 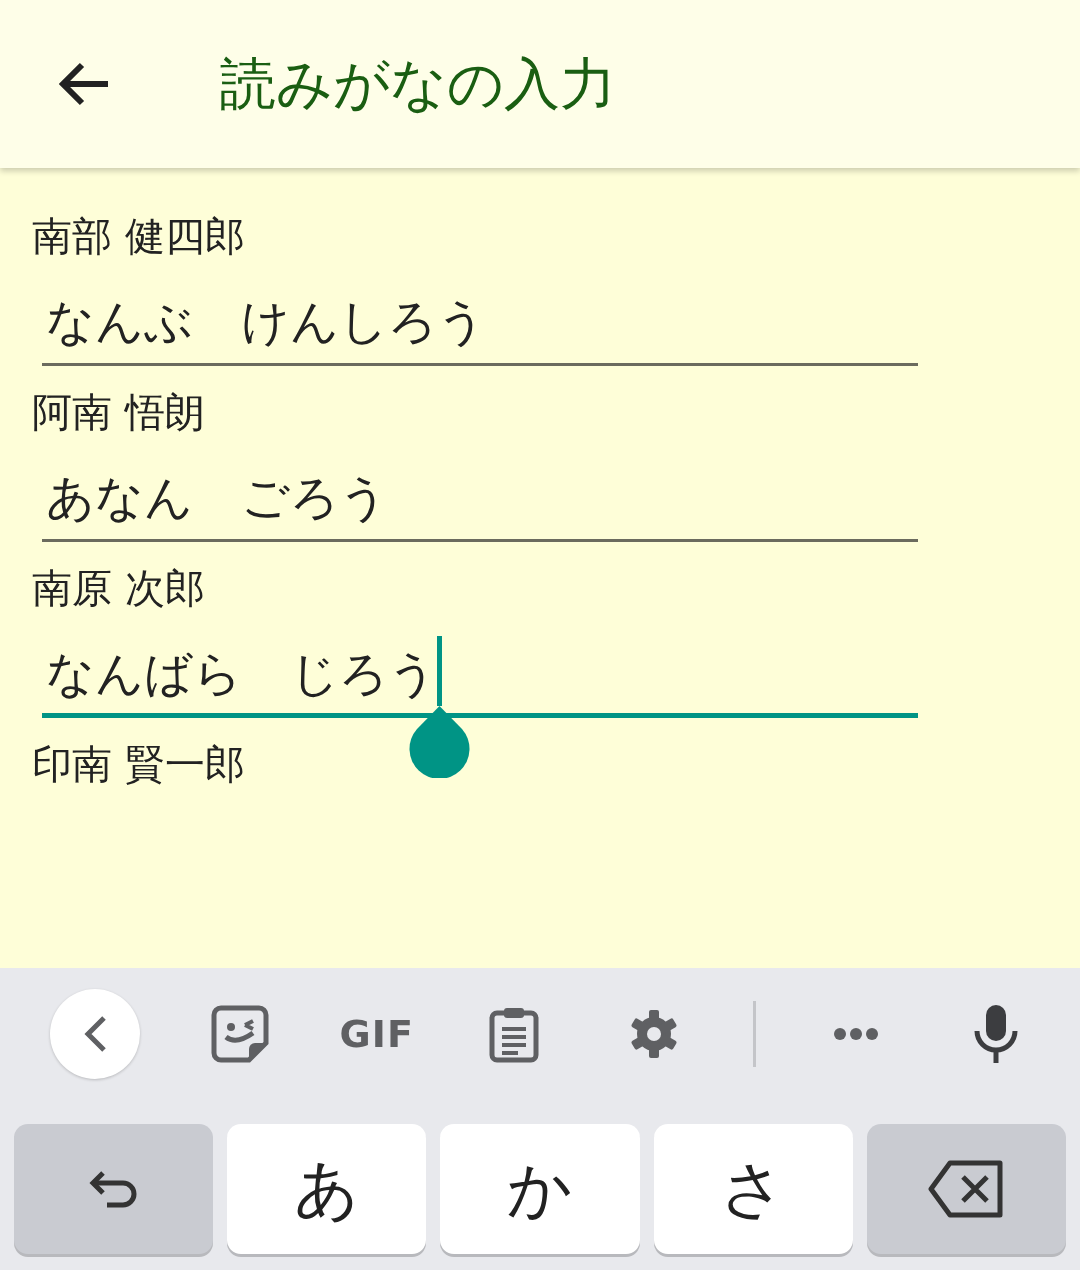 What do you see at coordinates (118, 588) in the screenshot?
I see `name-label: 南原 次郎` at bounding box center [118, 588].